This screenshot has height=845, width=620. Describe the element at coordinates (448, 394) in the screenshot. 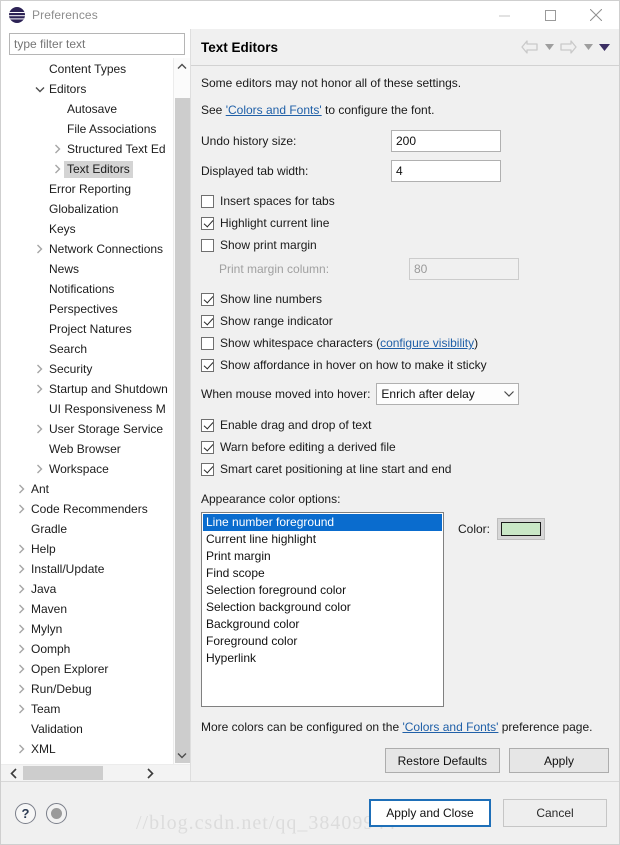

I see `hover-enrichment-select: Enrich after delay` at that location.